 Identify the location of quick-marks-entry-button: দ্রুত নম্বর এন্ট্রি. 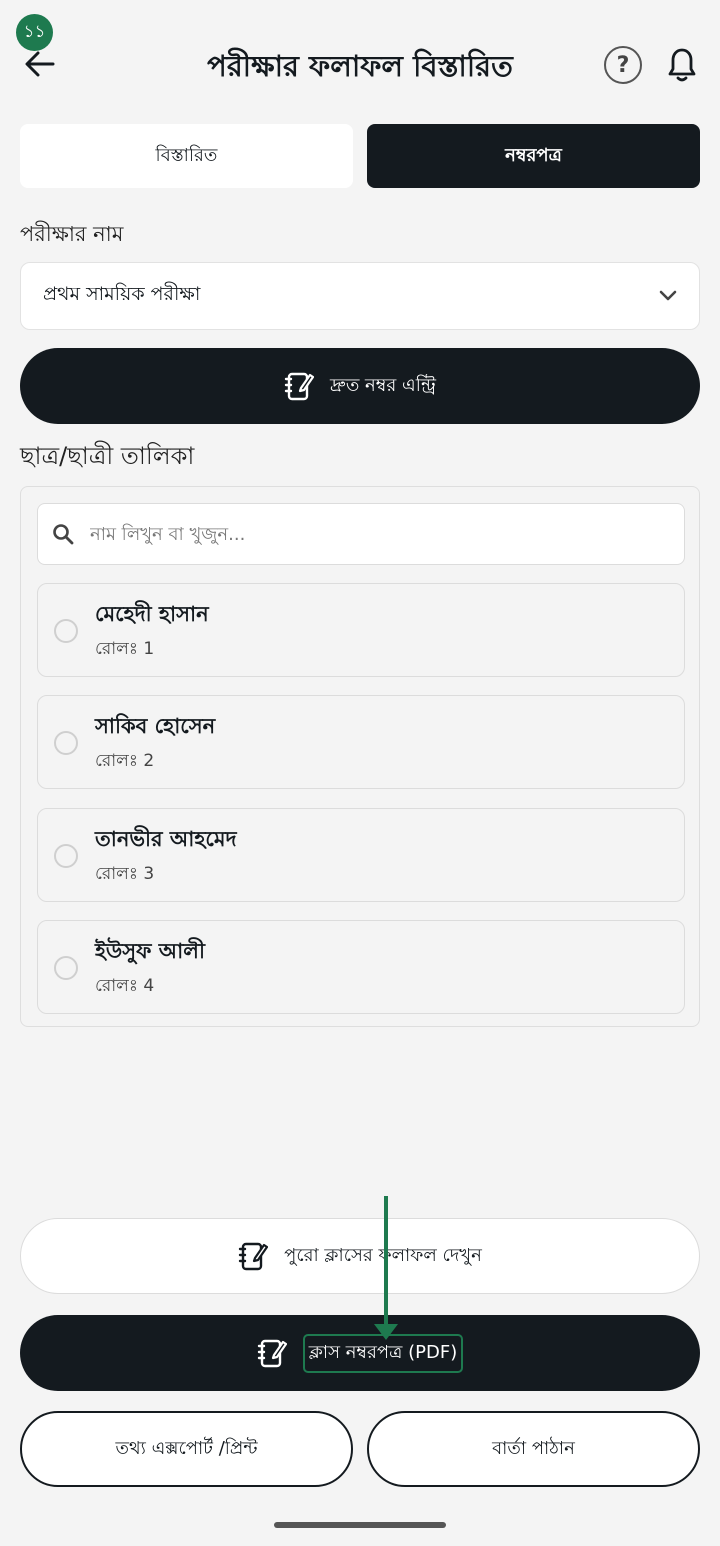
(360, 386).